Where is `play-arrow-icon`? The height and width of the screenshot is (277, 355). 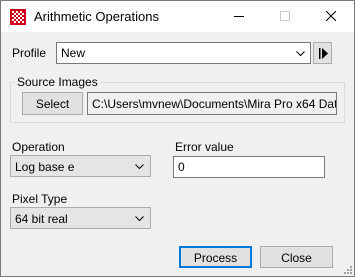 play-arrow-icon is located at coordinates (323, 53).